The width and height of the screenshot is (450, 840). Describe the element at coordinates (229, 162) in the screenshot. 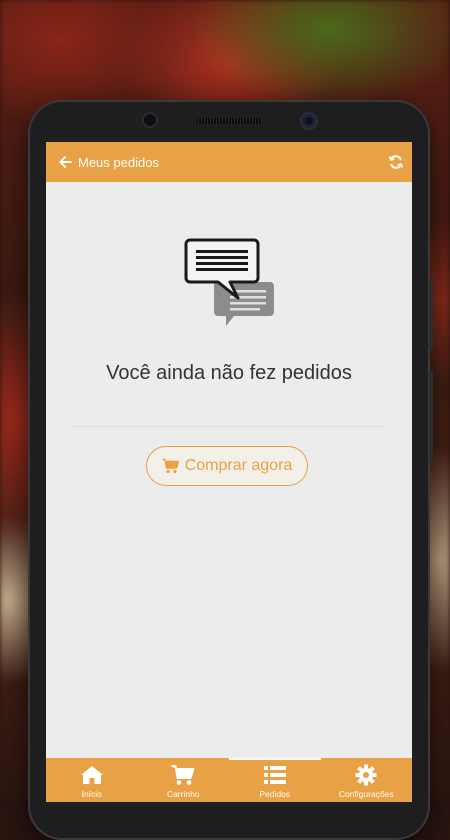

I see `app-bar: Meus pedidos` at that location.